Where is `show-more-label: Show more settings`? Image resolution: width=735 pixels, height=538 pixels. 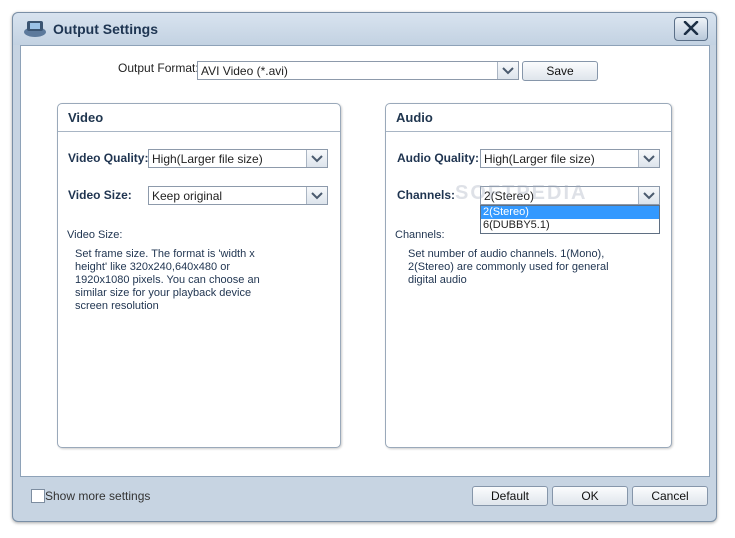
show-more-label: Show more settings is located at coordinates (97, 496).